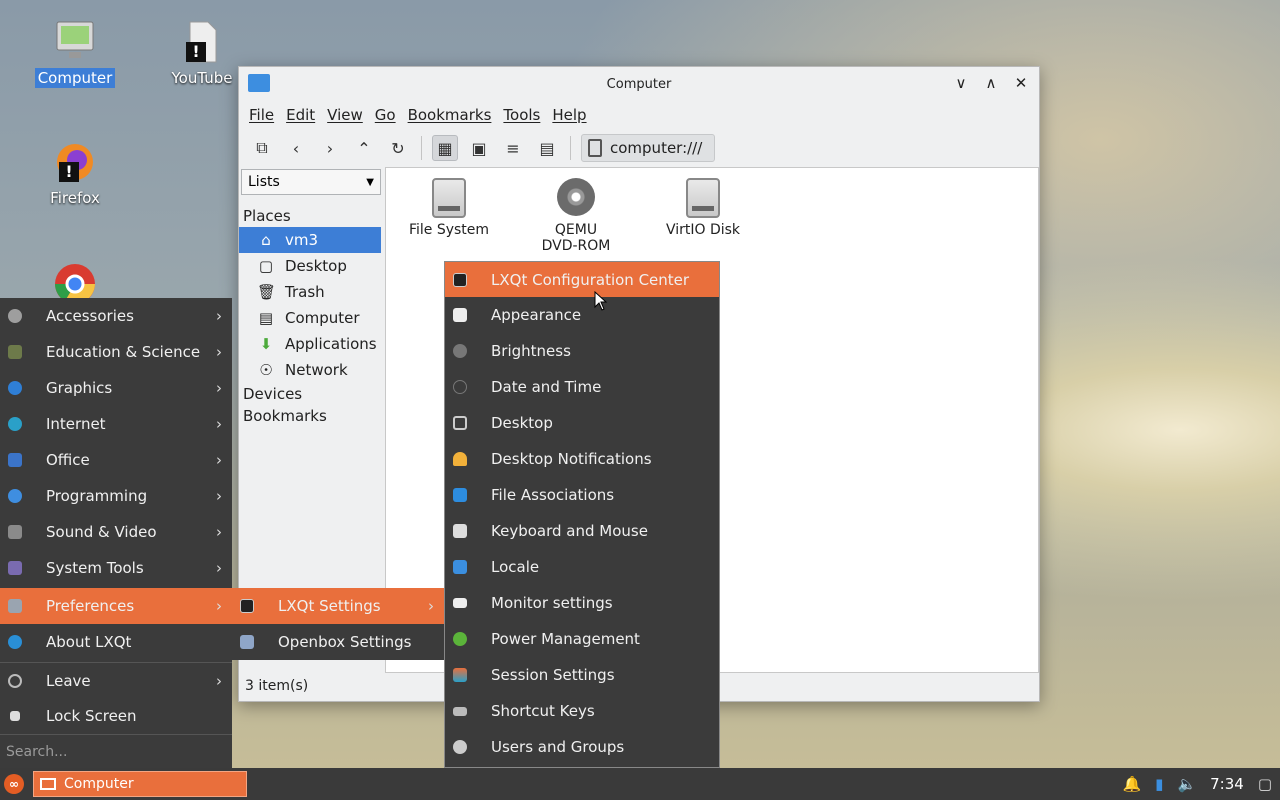 Image resolution: width=1280 pixels, height=800 pixels. Describe the element at coordinates (91, 716) in the screenshot. I see `menu-item-label: Lock Screen` at that location.